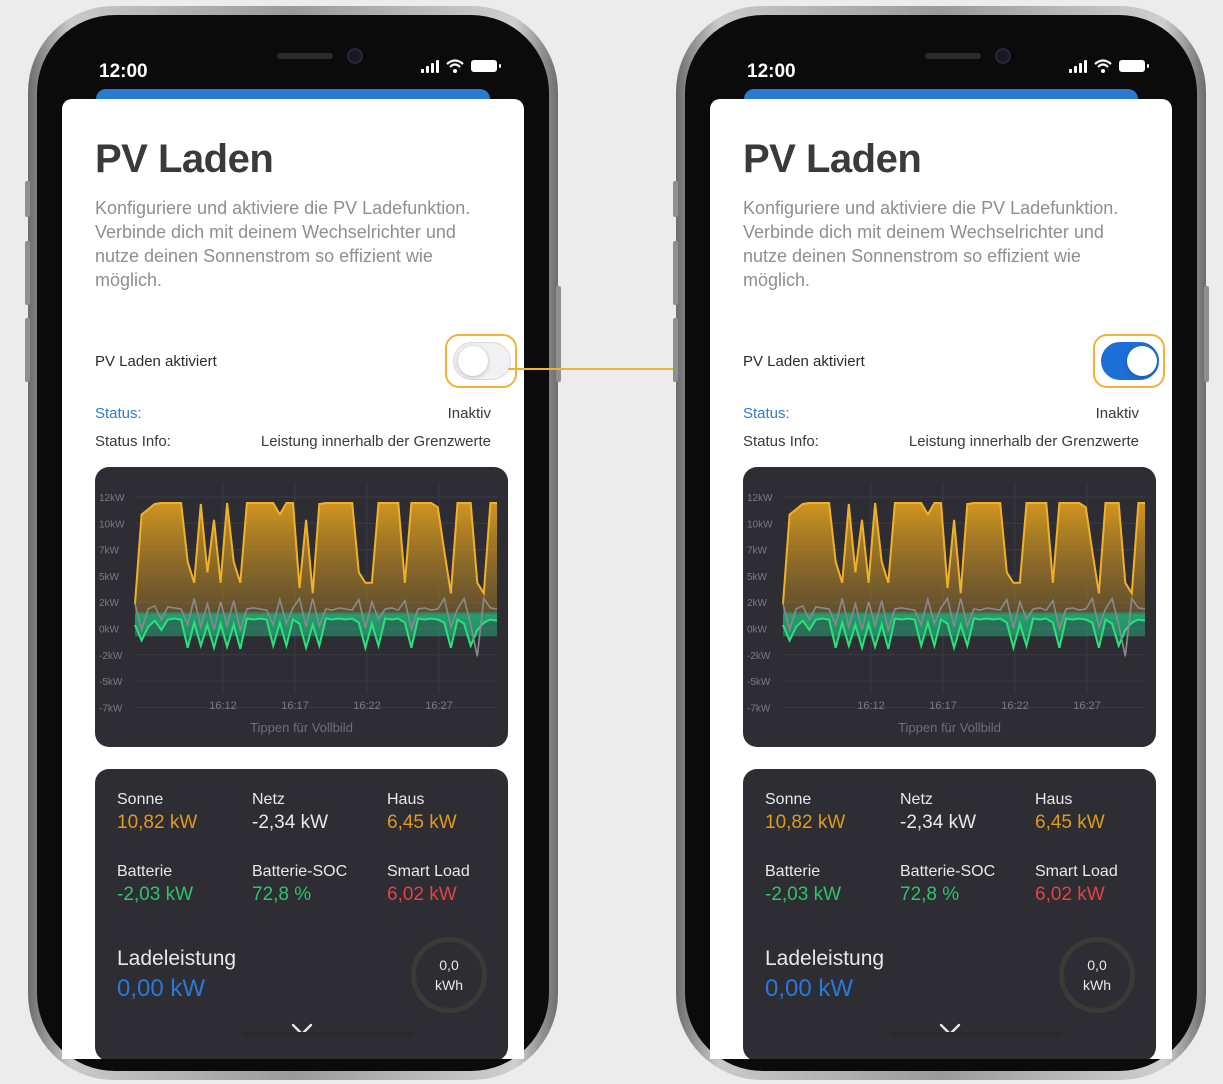 The height and width of the screenshot is (1084, 1223). Describe the element at coordinates (118, 413) in the screenshot. I see `status-label: Status:` at that location.